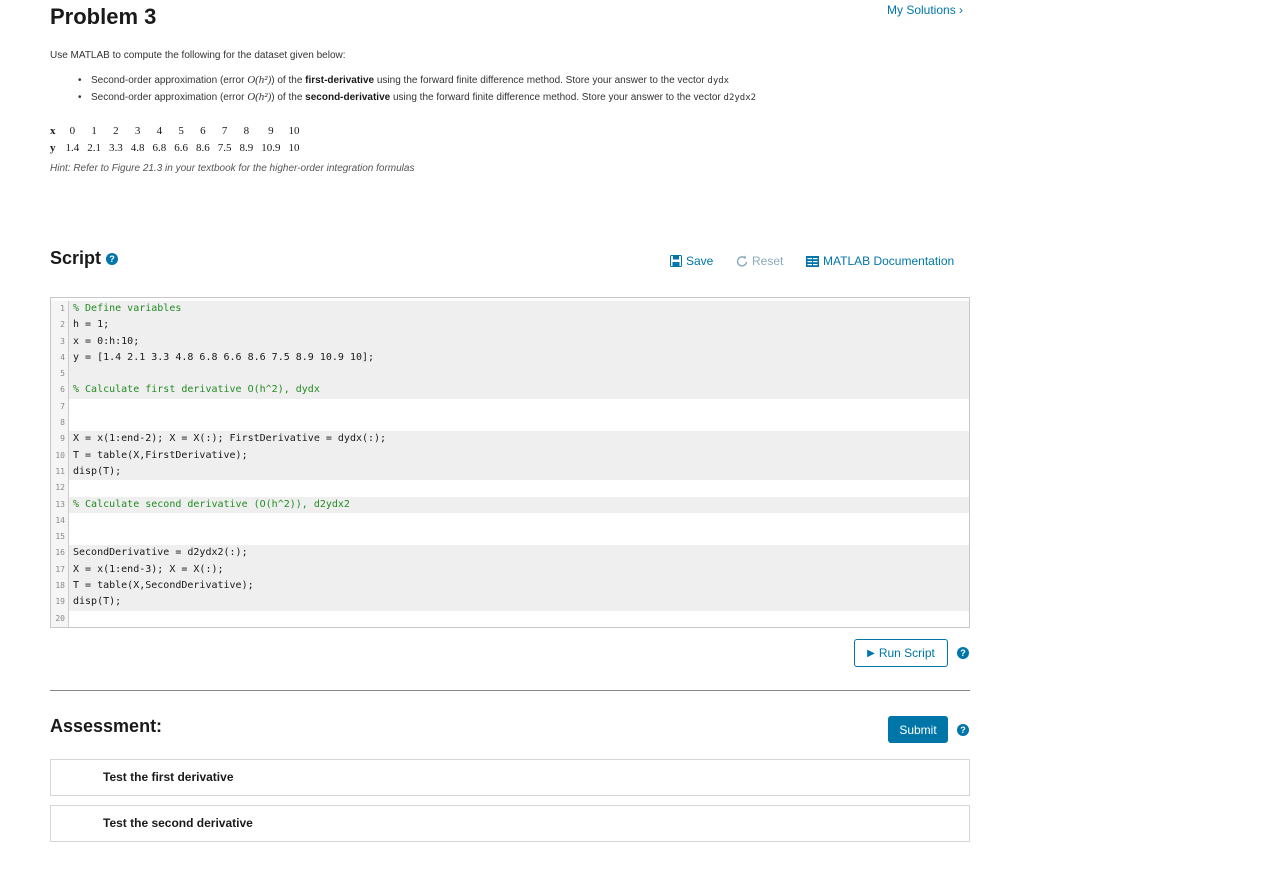 Image resolution: width=1268 pixels, height=888 pixels. Describe the element at coordinates (889, 261) in the screenshot. I see `documentation-label: MATLAB Documentation` at that location.